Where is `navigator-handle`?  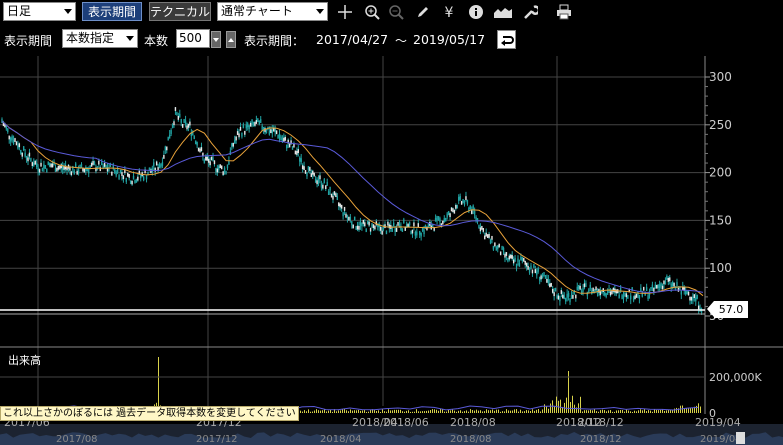
navigator-handle is located at coordinates (740, 438).